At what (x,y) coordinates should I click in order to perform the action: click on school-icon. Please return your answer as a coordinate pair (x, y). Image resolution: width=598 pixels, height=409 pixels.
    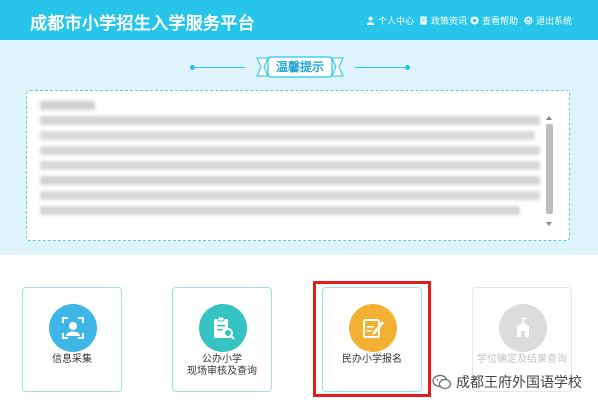
    Looking at the image, I should click on (523, 327).